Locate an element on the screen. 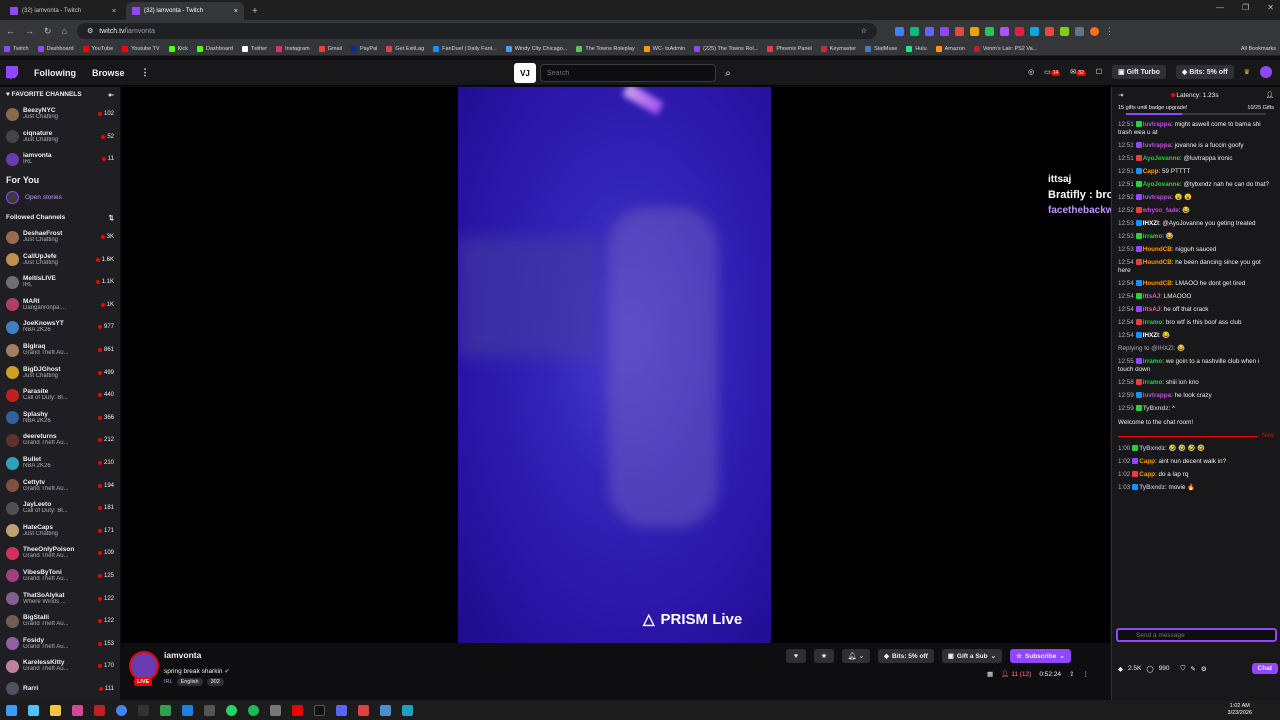 The height and width of the screenshot is (720, 1280). reload-icon: ↻ is located at coordinates (48, 31).